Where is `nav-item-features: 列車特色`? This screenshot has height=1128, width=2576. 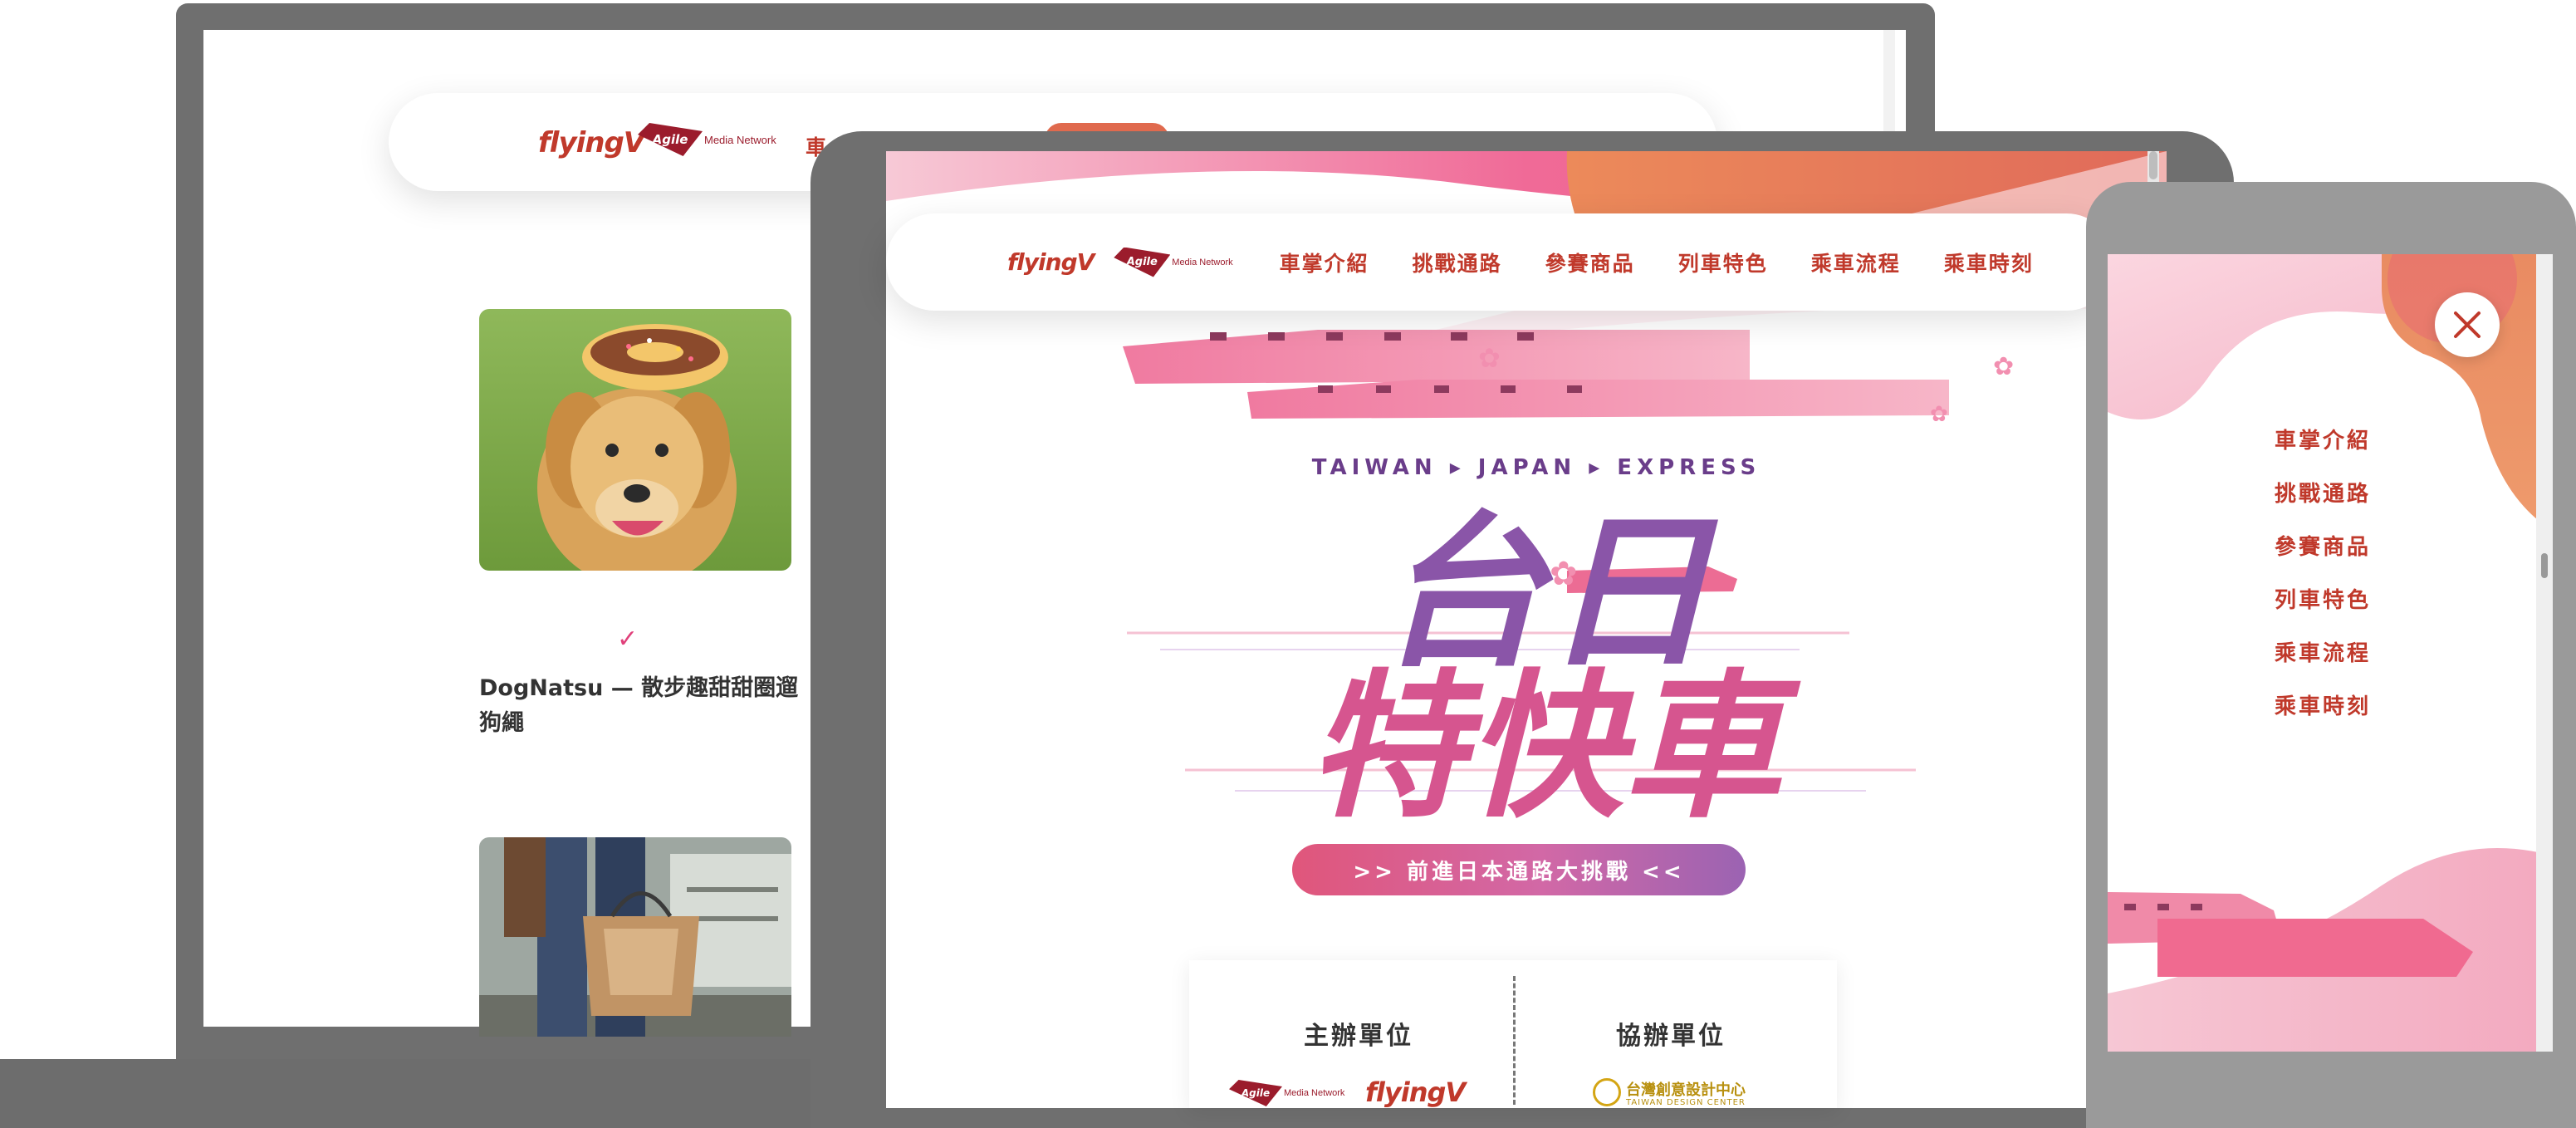
nav-item-features: 列車特色 is located at coordinates (1723, 262).